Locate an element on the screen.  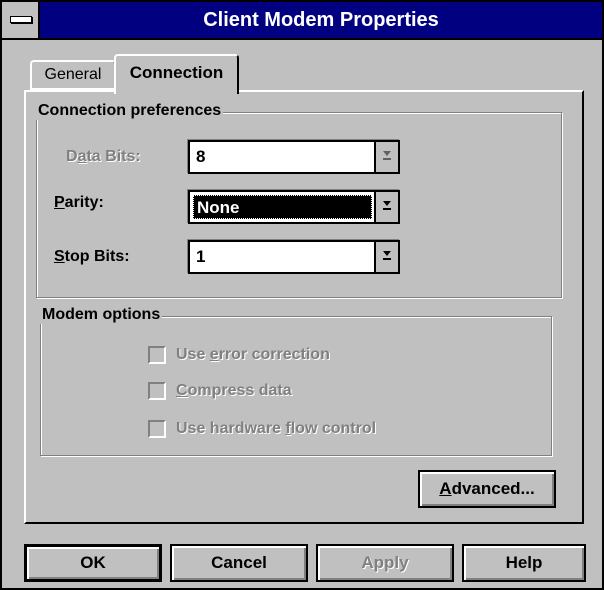
hardware-flow-control-checkbox is located at coordinates (157, 429).